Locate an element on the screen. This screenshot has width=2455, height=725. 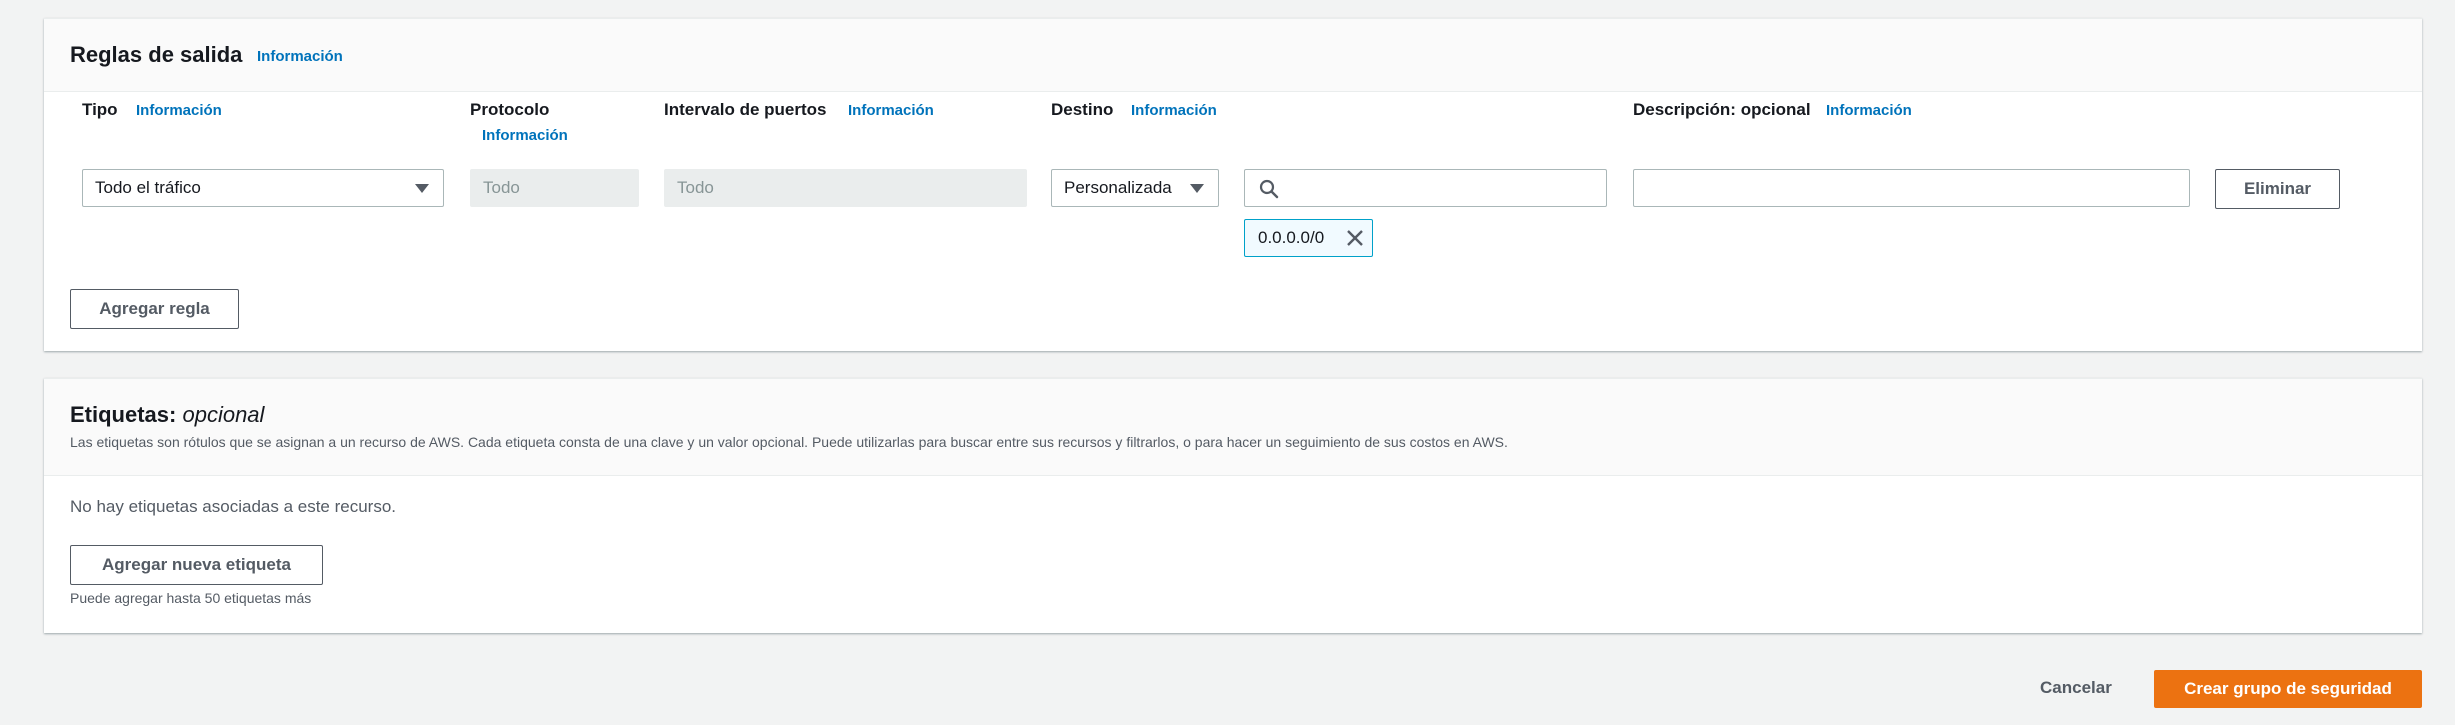
cidr-token: 0.0.0.0/0 is located at coordinates (1308, 238).